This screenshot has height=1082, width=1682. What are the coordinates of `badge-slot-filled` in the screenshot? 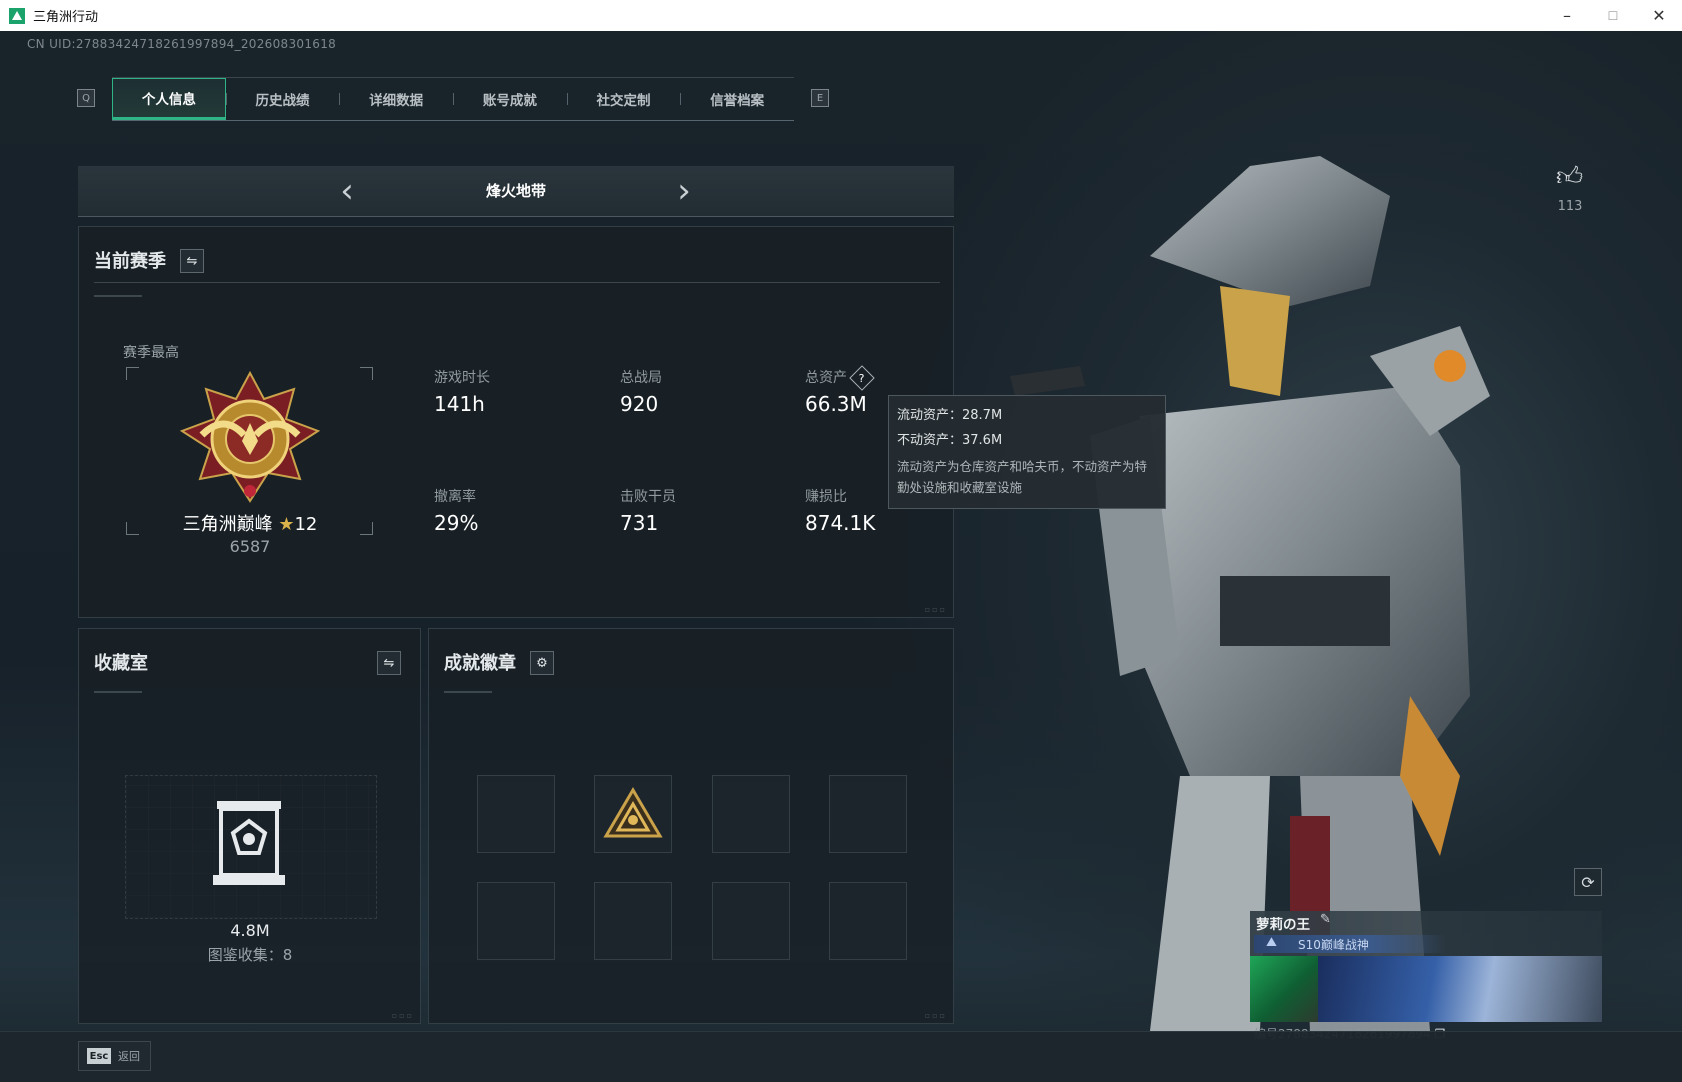 It's located at (633, 814).